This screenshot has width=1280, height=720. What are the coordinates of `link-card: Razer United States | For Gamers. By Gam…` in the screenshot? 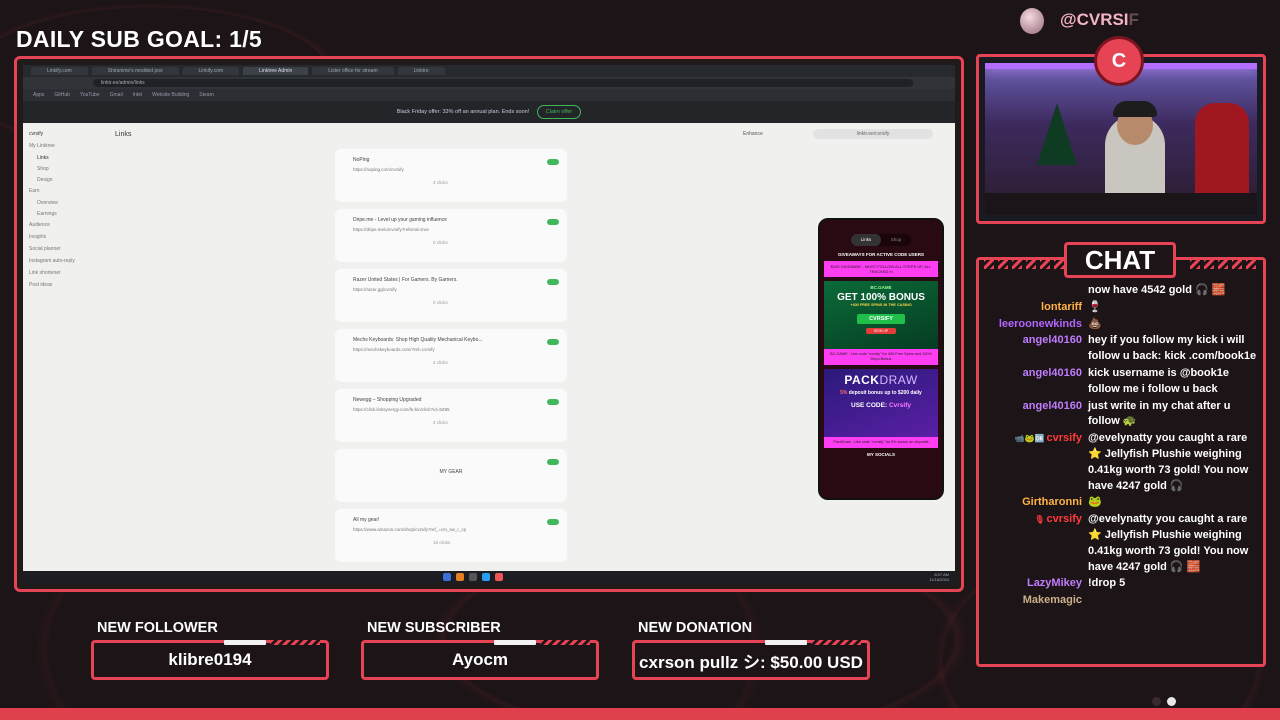 It's located at (451, 295).